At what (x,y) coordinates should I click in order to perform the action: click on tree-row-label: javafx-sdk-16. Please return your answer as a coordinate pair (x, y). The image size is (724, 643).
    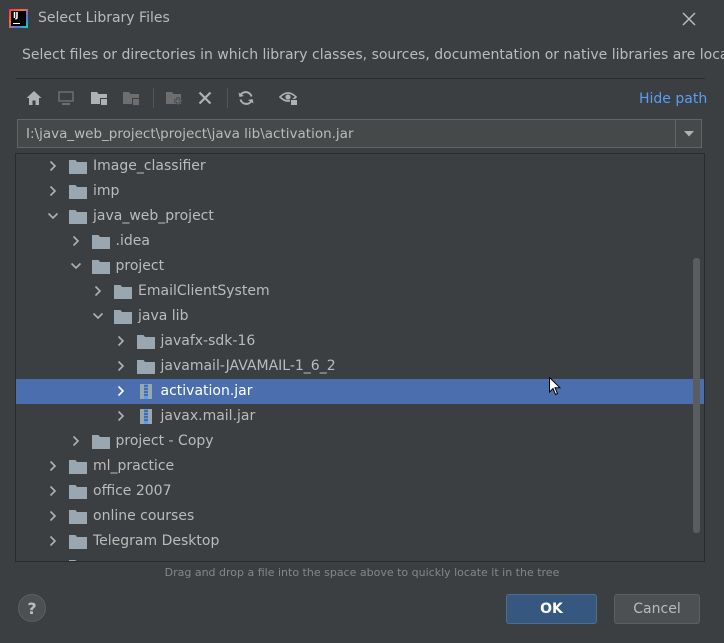
    Looking at the image, I should click on (208, 341).